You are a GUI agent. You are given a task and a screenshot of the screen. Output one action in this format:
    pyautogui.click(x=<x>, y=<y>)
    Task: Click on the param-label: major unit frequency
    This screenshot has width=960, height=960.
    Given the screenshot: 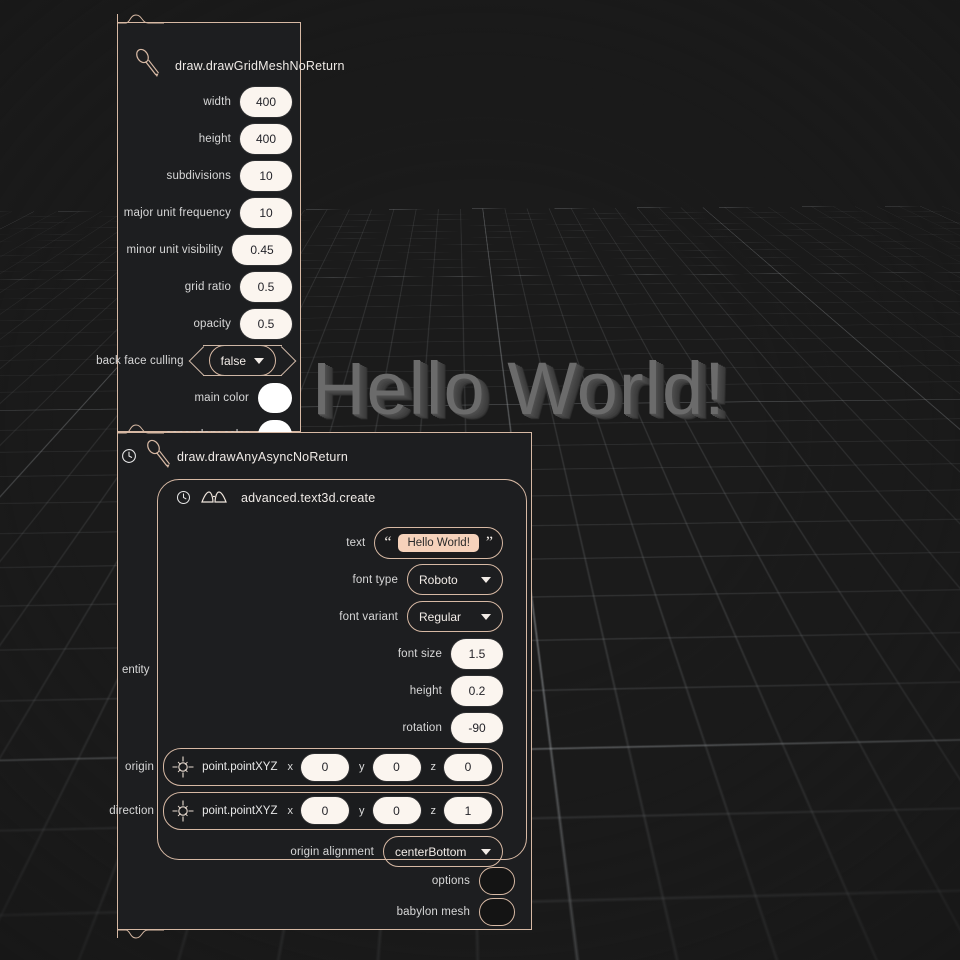 What is the action you would take?
    pyautogui.click(x=177, y=212)
    